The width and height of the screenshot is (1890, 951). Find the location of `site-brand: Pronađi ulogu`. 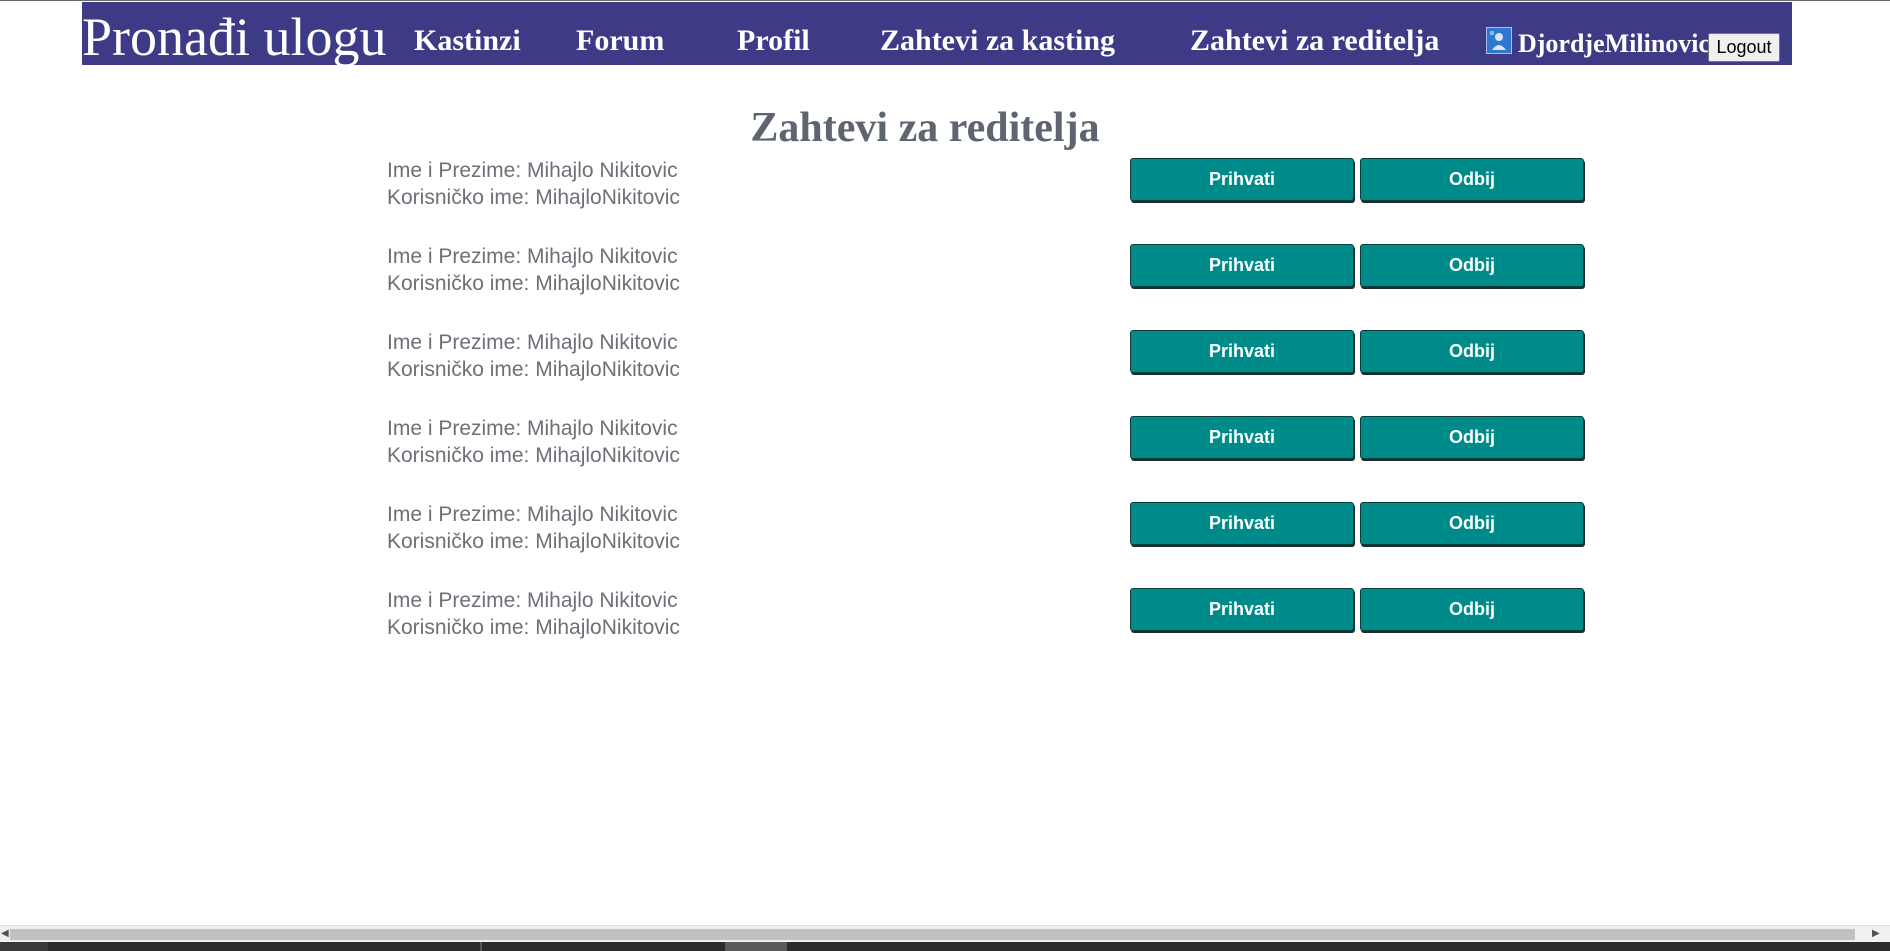

site-brand: Pronađi ulogu is located at coordinates (234, 37).